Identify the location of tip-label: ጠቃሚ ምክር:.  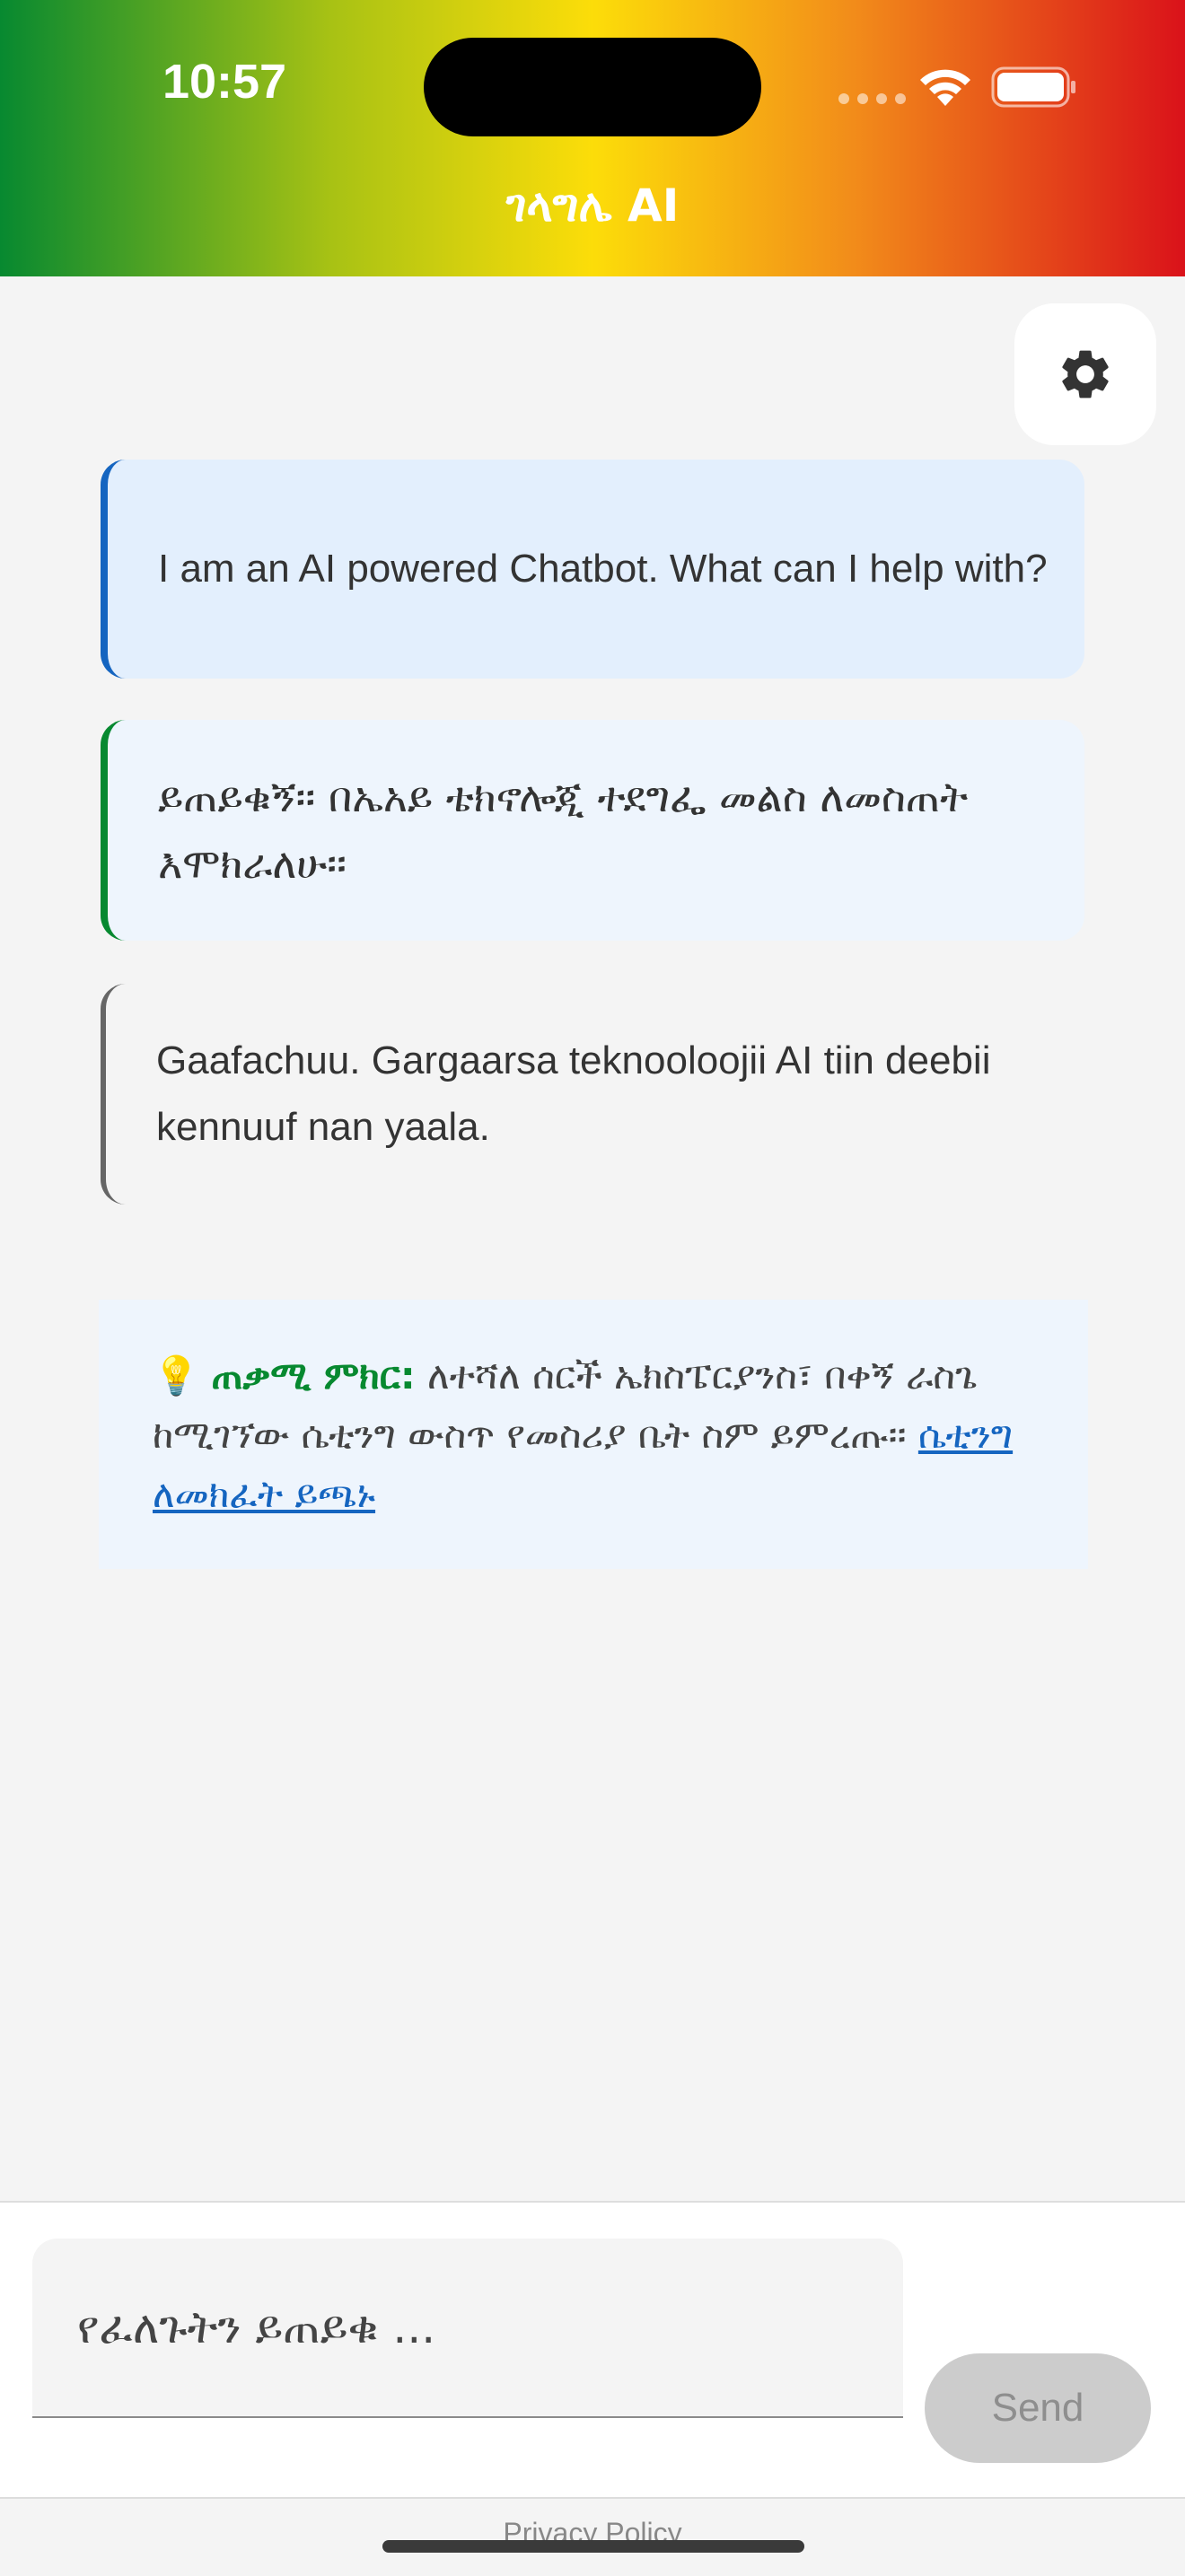
(313, 1376).